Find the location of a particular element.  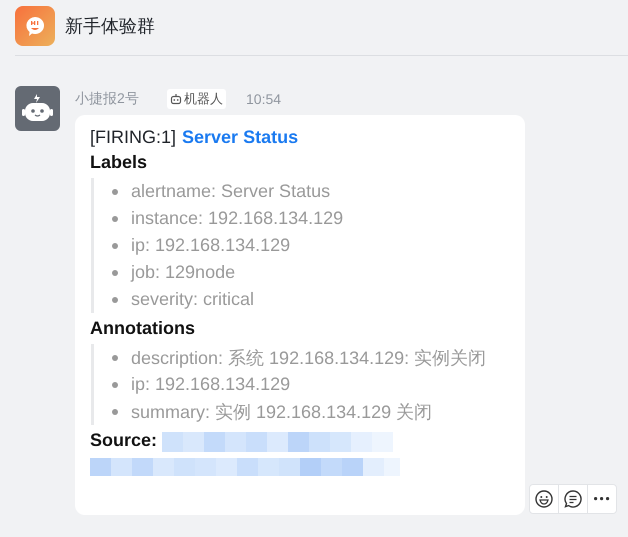

more-icon is located at coordinates (602, 499).